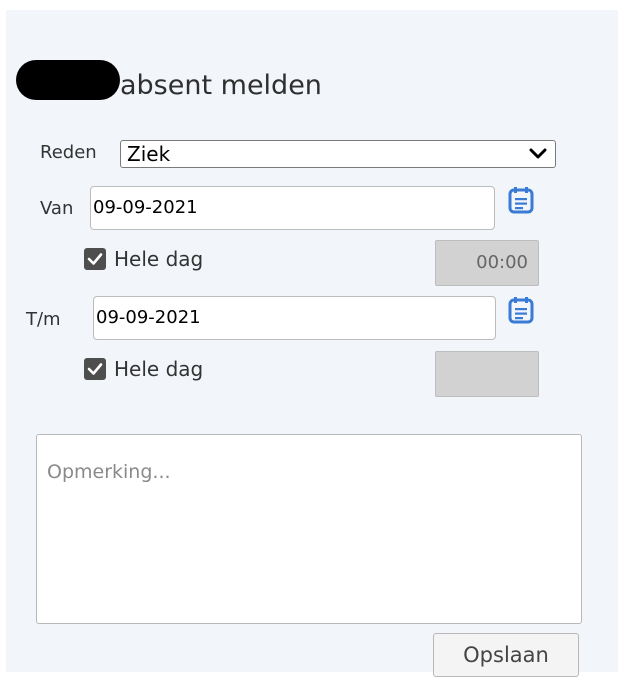  What do you see at coordinates (292, 208) in the screenshot?
I see `from-date-input: 09-09-2021` at bounding box center [292, 208].